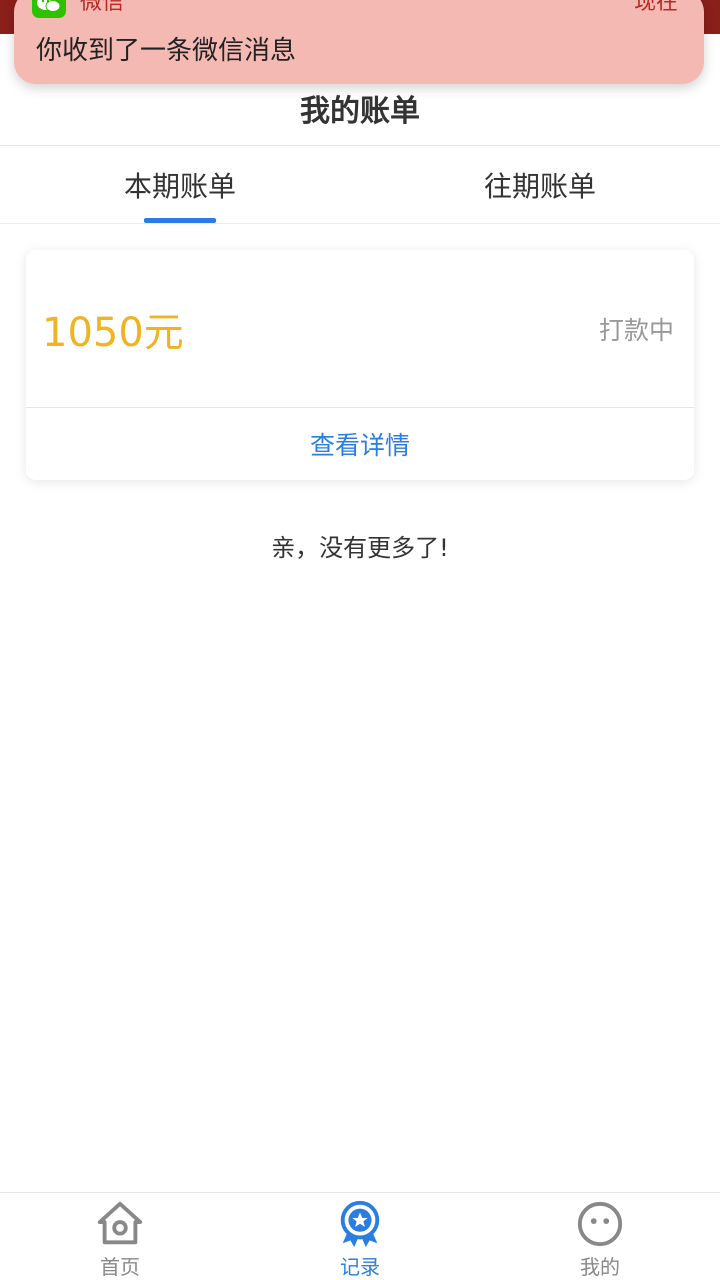 The width and height of the screenshot is (720, 1280). Describe the element at coordinates (360, 1267) in the screenshot. I see `tabbar-label-records: 记录` at that location.